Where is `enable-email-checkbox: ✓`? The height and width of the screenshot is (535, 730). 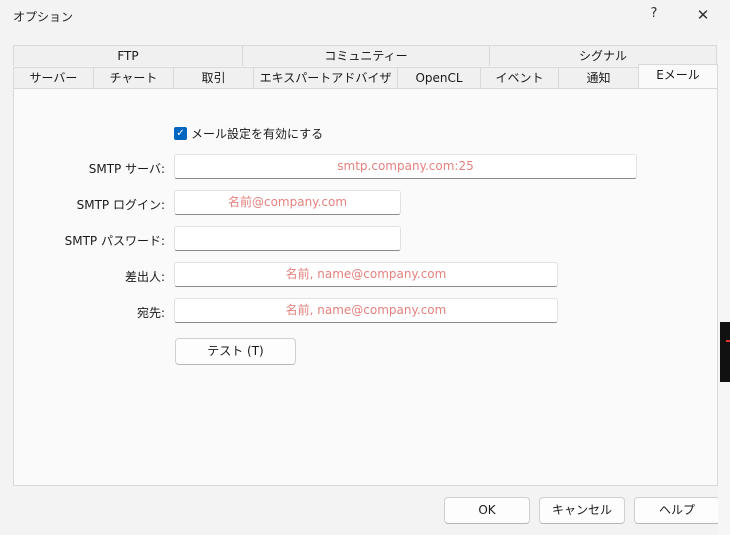 enable-email-checkbox: ✓ is located at coordinates (180, 133).